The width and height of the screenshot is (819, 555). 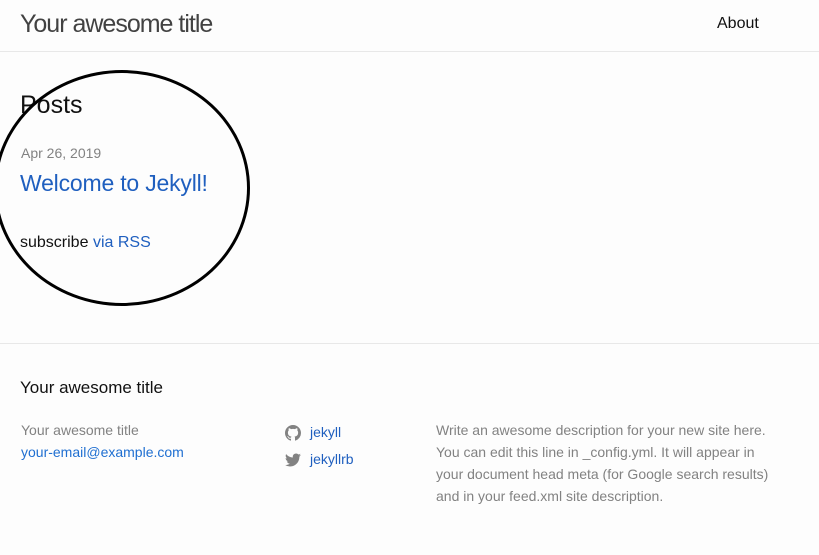 I want to click on github-username: jekyll, so click(x=326, y=432).